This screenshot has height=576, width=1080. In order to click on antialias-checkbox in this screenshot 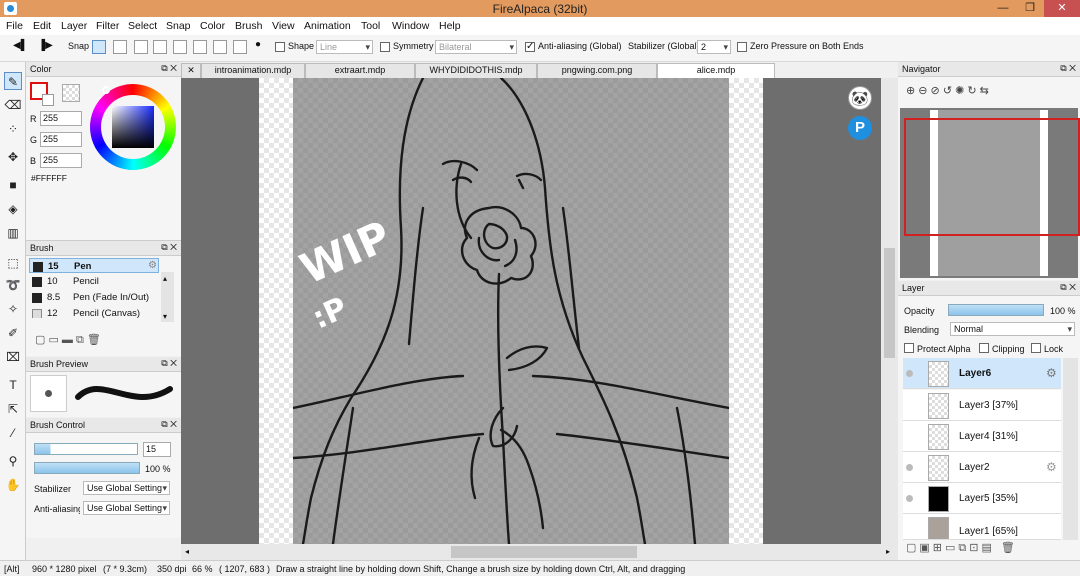, I will do `click(530, 46)`.